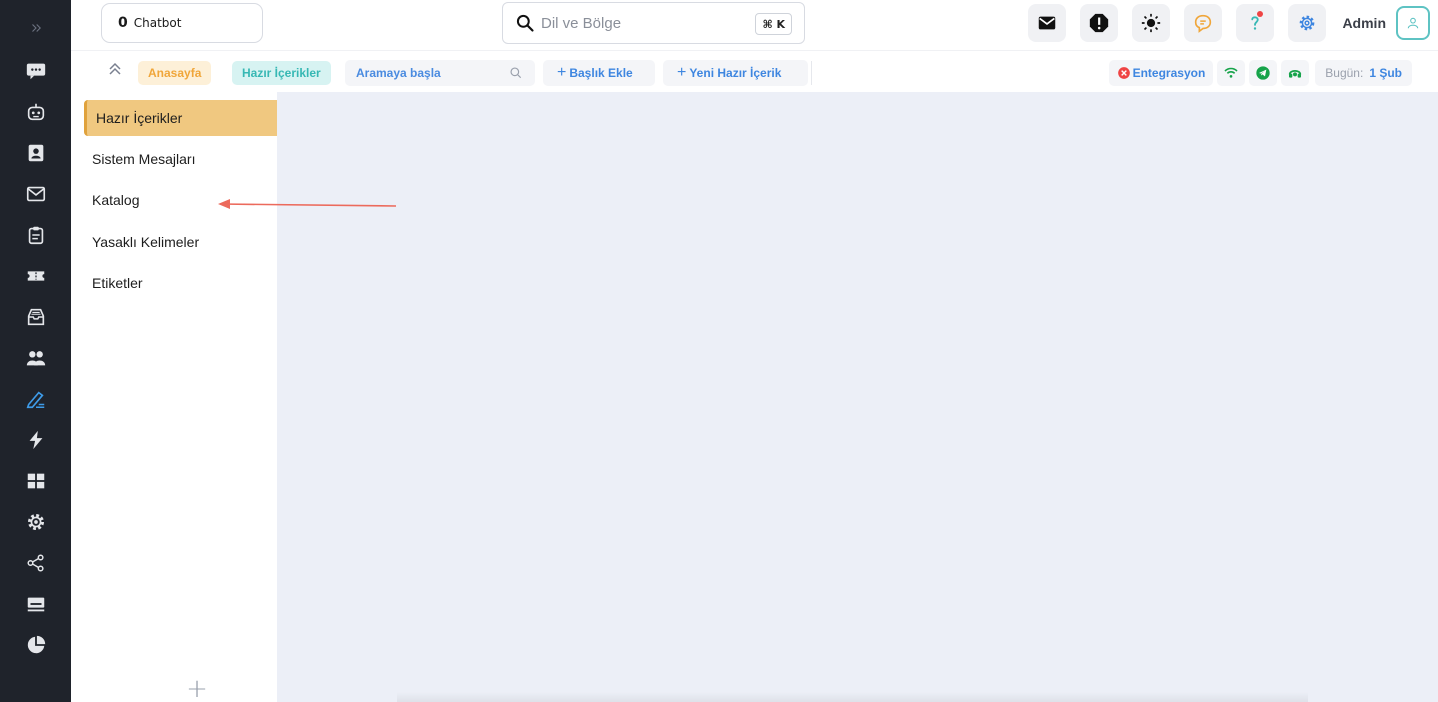  Describe the element at coordinates (115, 69) in the screenshot. I see `collapse-chevron-icon` at that location.